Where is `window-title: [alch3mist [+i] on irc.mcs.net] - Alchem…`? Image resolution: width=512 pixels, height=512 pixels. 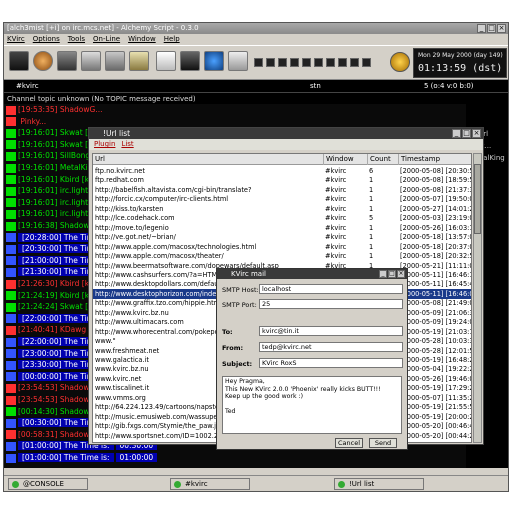 window-title: [alch3mist [+i] on irc.mcs.net] - Alchem… is located at coordinates (103, 28).